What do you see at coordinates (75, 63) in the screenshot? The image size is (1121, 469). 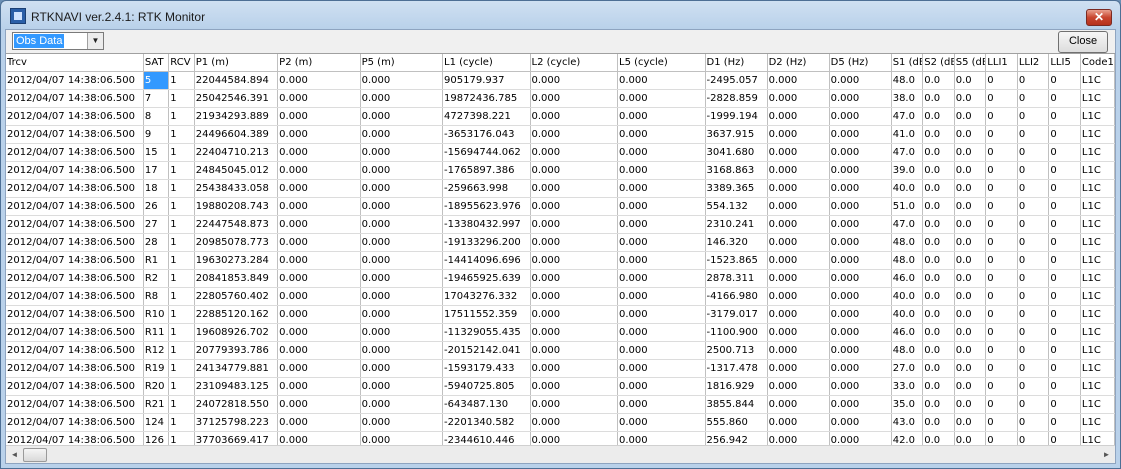 I see `column-header: Trcv` at bounding box center [75, 63].